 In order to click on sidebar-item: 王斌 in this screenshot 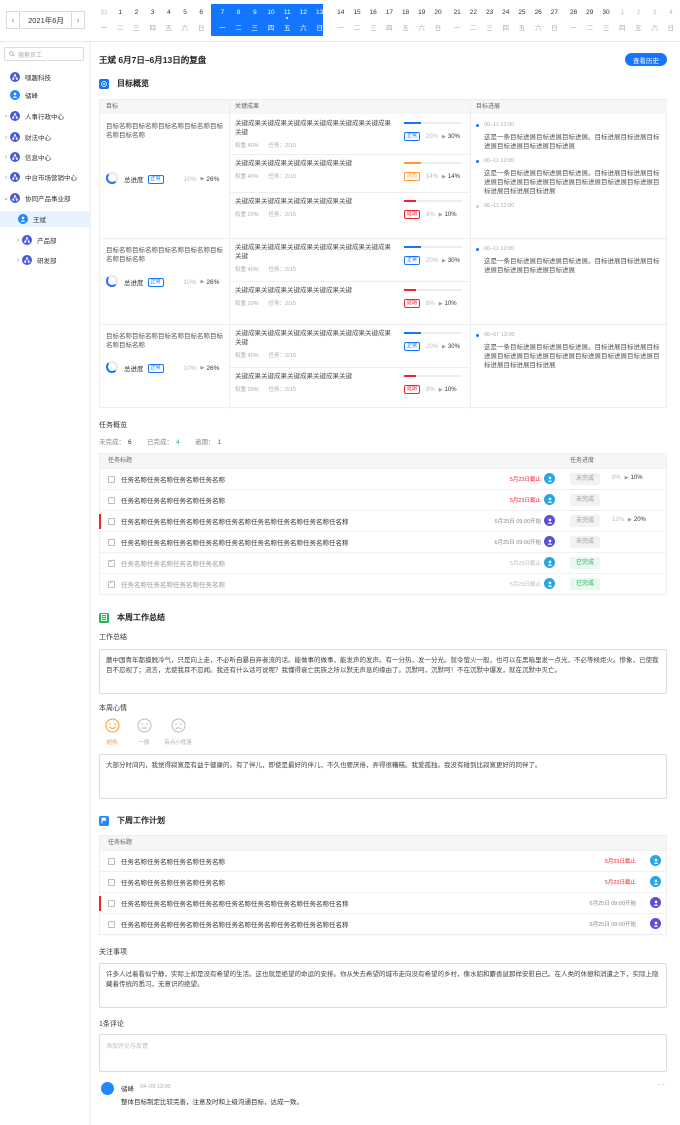, I will do `click(44, 219)`.